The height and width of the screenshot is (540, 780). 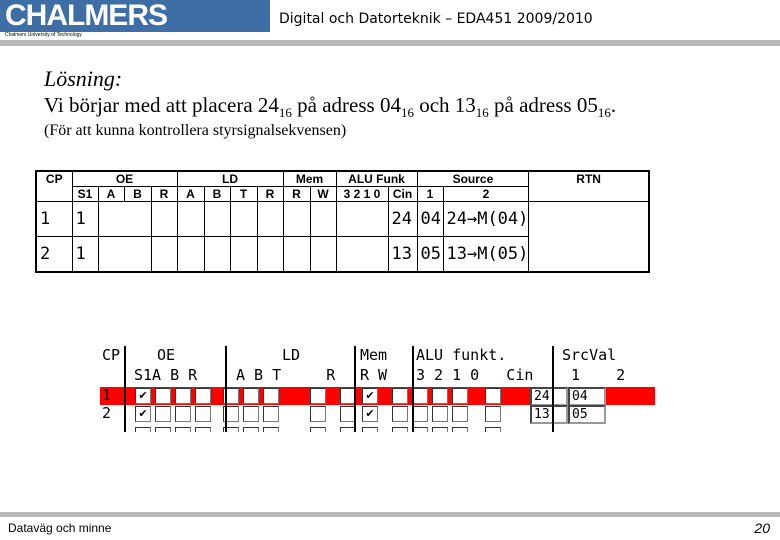 What do you see at coordinates (543, 105) in the screenshot?
I see `text: på adress 05` at bounding box center [543, 105].